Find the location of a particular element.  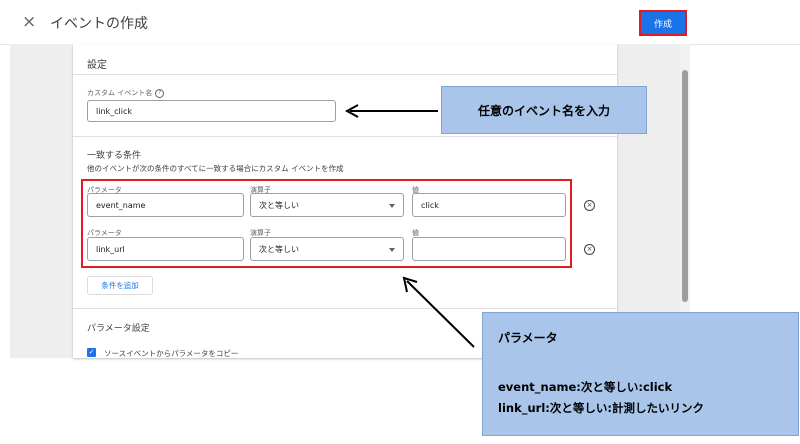

parameter-callout-line: event_name:次と等しい:click is located at coordinates (585, 387).